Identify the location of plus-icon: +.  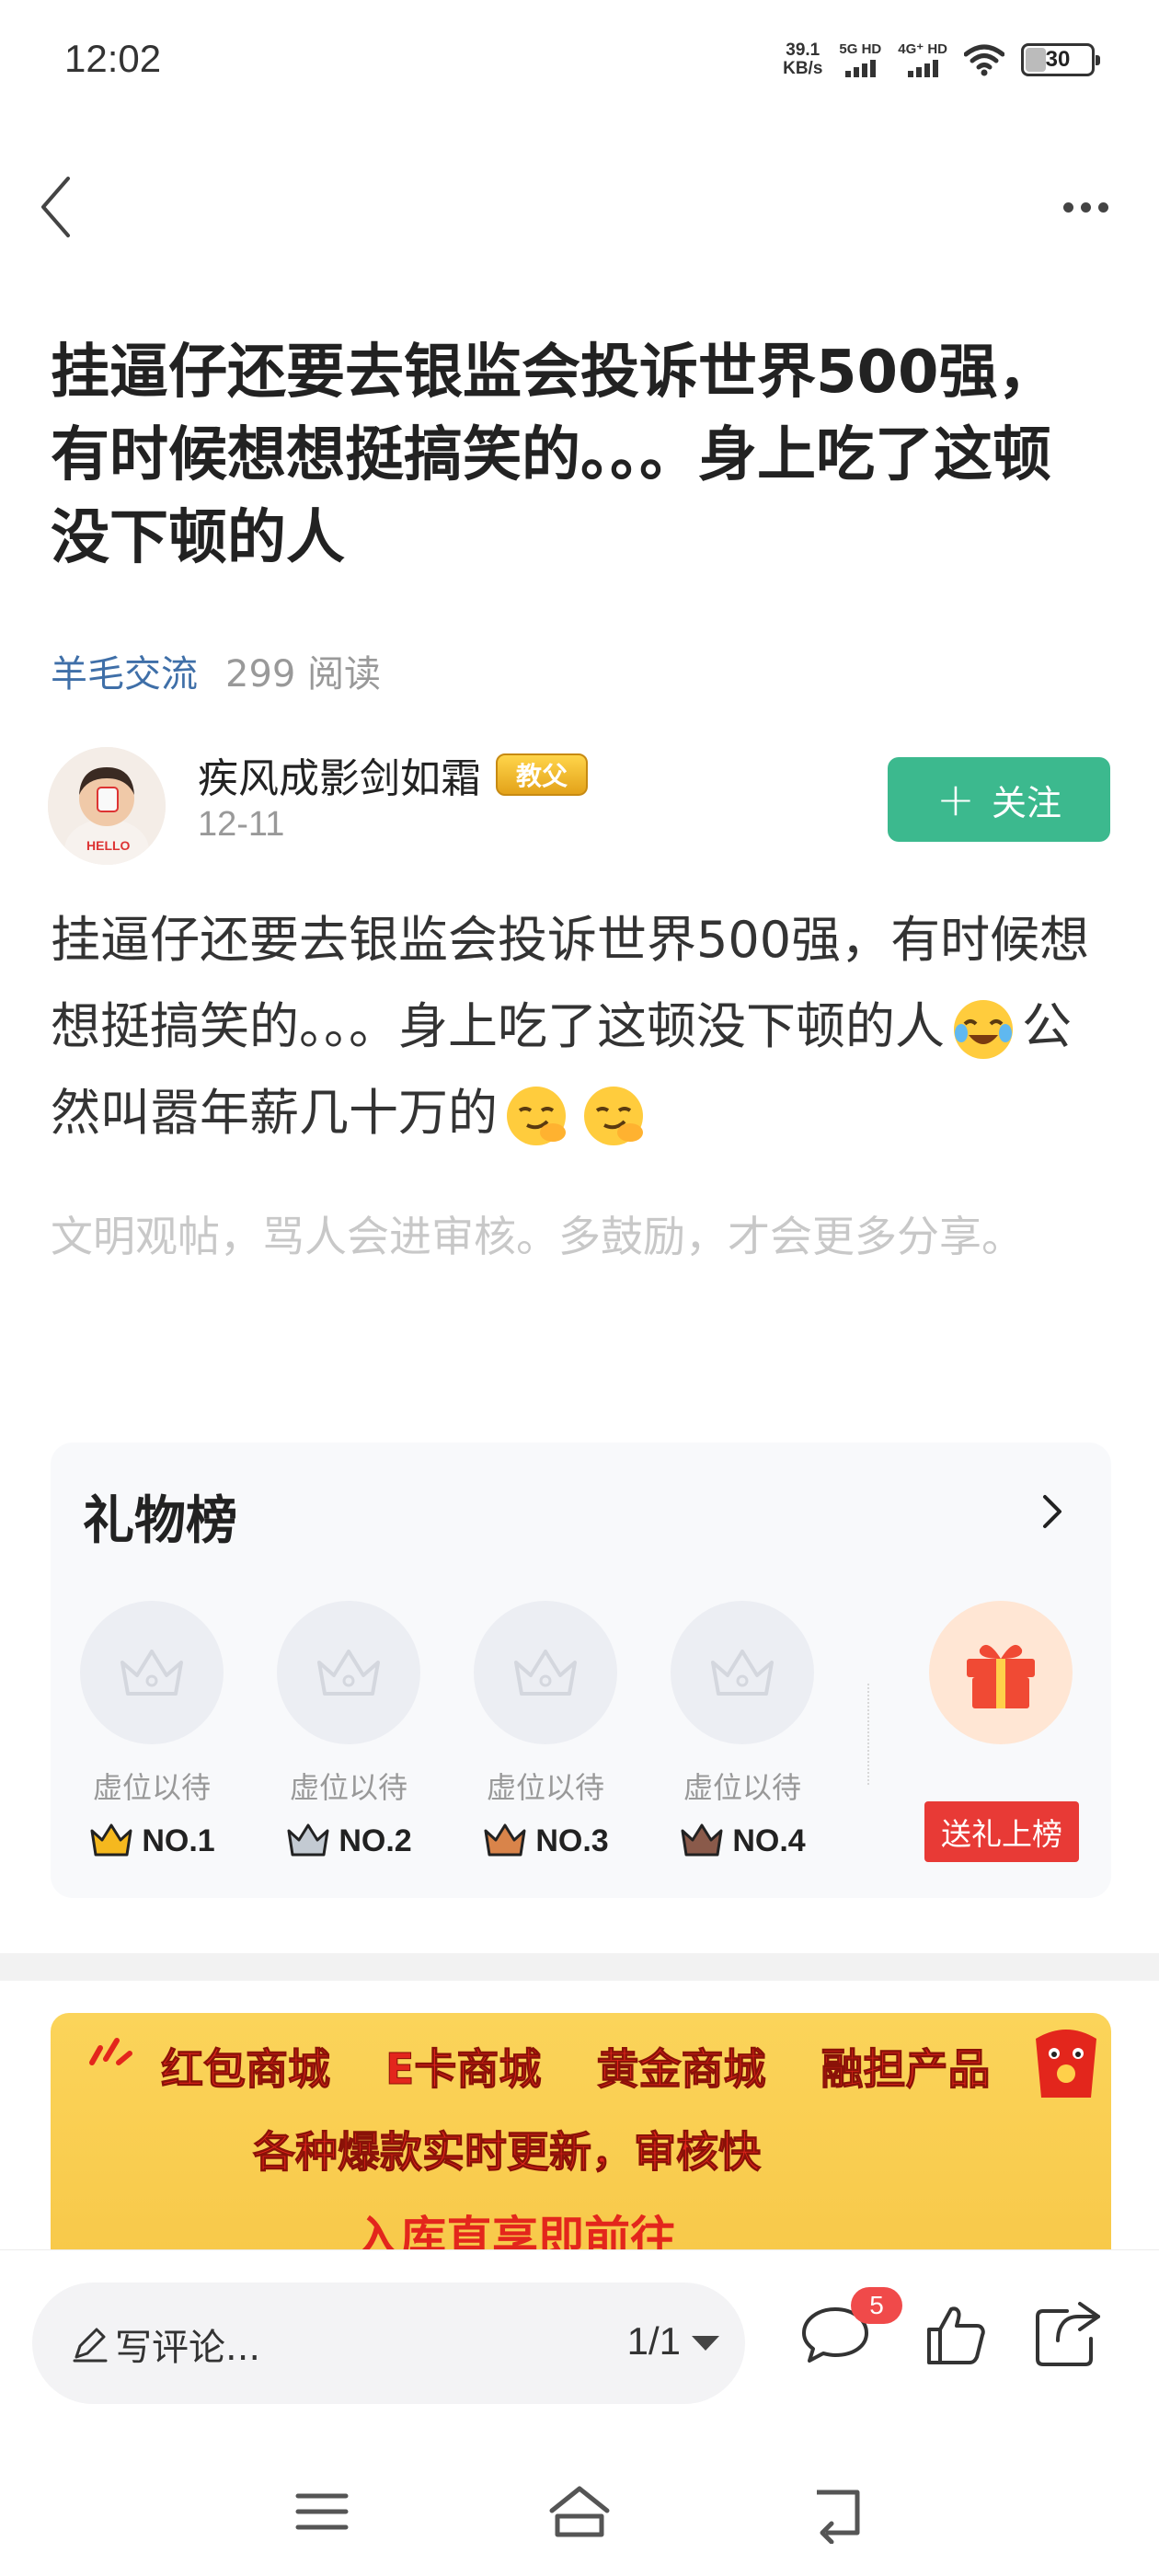
(955, 799).